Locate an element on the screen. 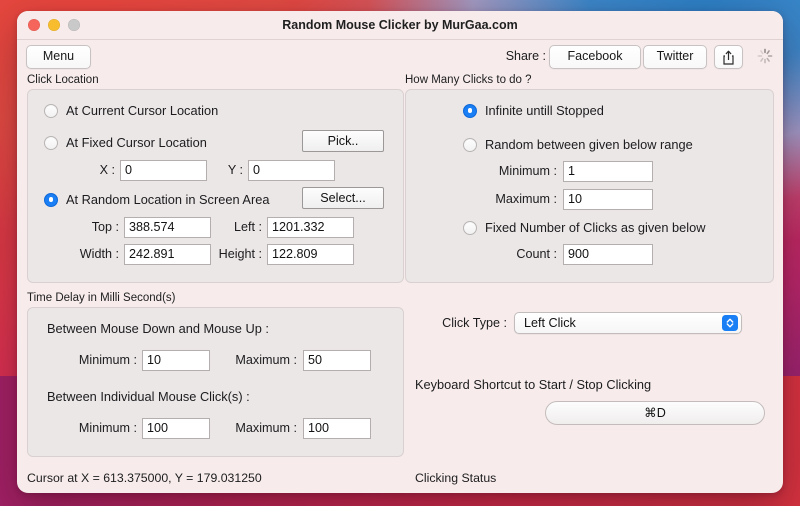 The width and height of the screenshot is (800, 506). width-label: Width : is located at coordinates (99, 254).